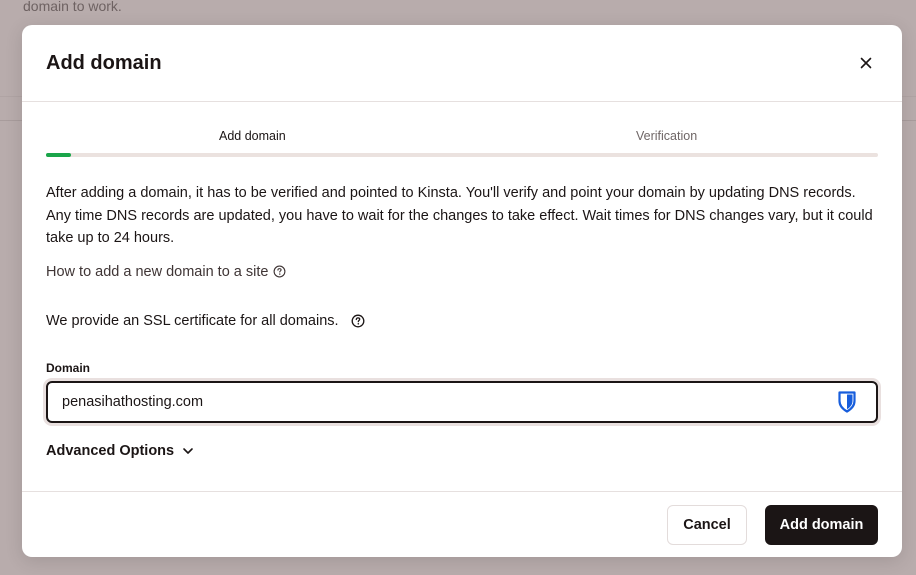 The width and height of the screenshot is (916, 575). I want to click on cancel-button: Cancel, so click(707, 524).